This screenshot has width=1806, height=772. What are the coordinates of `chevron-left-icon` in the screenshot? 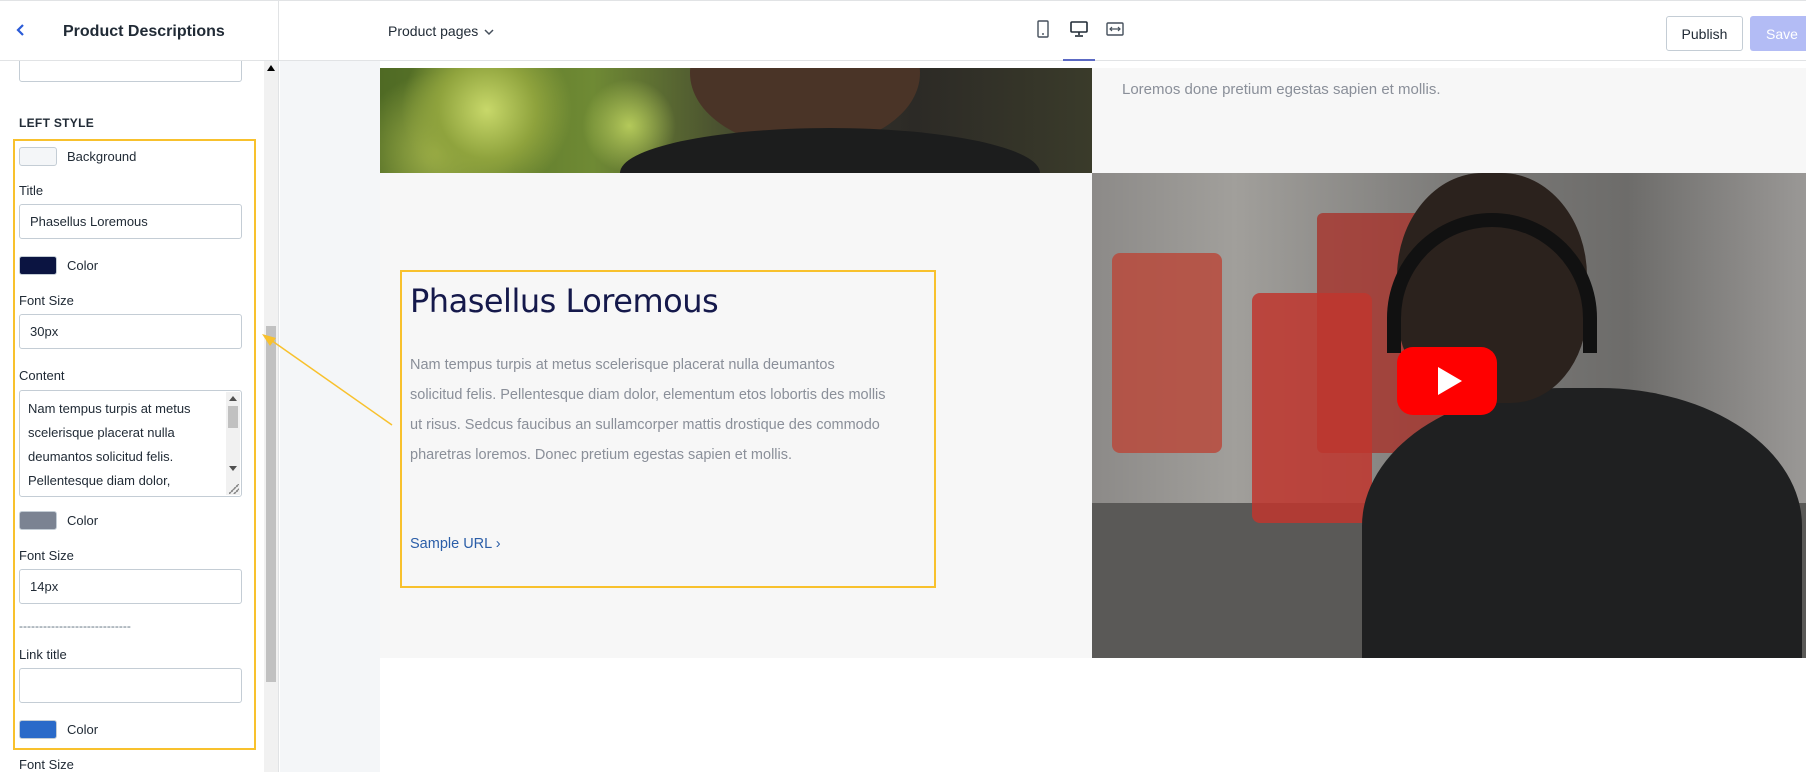 It's located at (21, 32).